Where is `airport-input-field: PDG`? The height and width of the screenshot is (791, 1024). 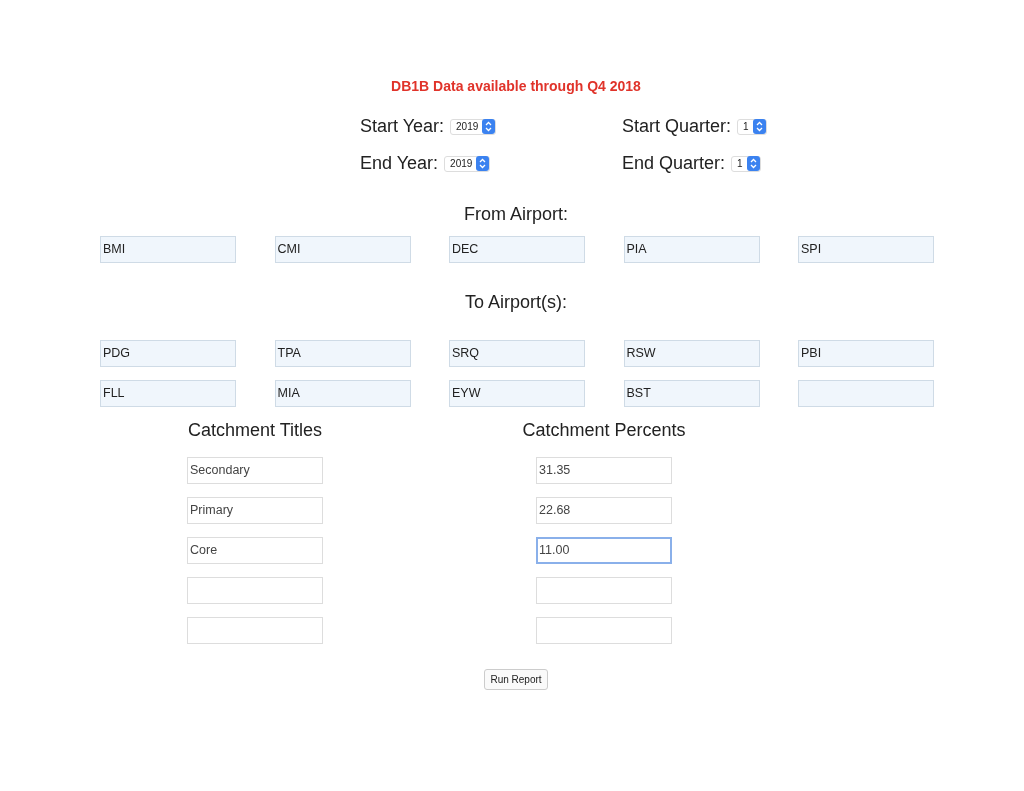 airport-input-field: PDG is located at coordinates (168, 353).